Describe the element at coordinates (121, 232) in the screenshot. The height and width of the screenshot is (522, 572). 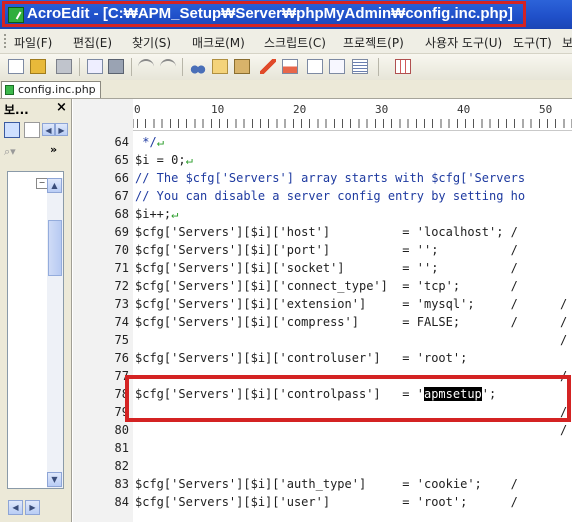
I see `line-number: 69` at that location.